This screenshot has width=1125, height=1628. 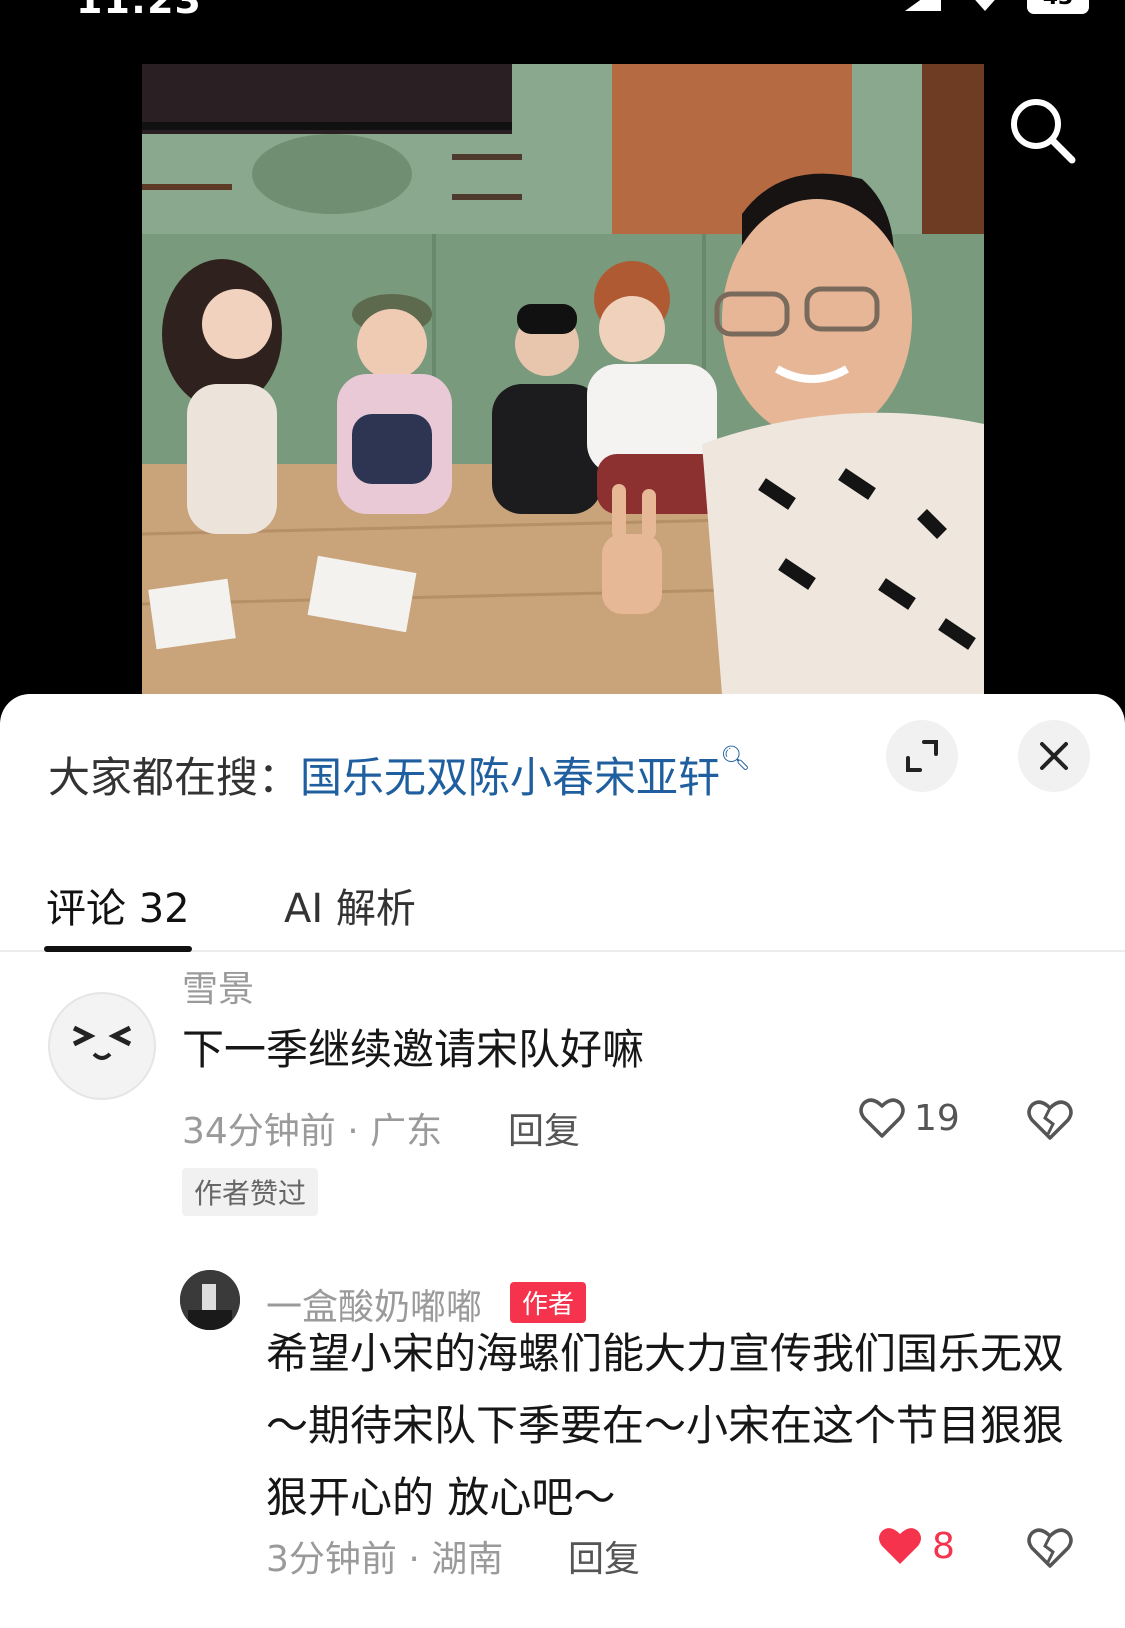 I want to click on reply-avatar-image, so click(x=210, y=1300).